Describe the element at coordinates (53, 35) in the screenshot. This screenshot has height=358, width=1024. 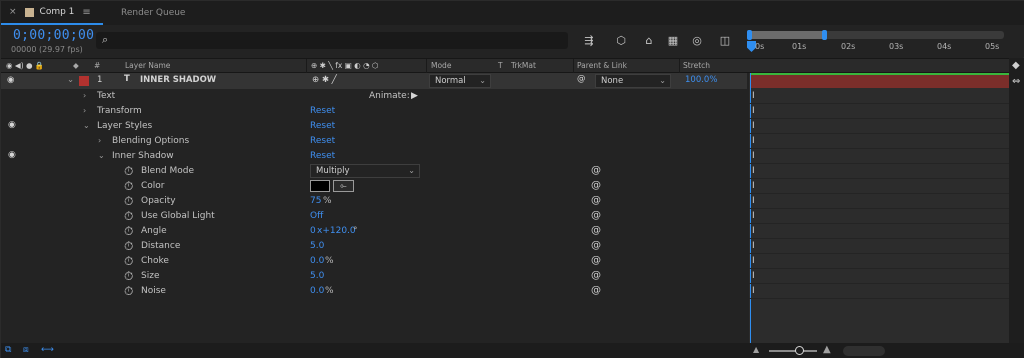
I see `current-time: 0;00;00;00` at that location.